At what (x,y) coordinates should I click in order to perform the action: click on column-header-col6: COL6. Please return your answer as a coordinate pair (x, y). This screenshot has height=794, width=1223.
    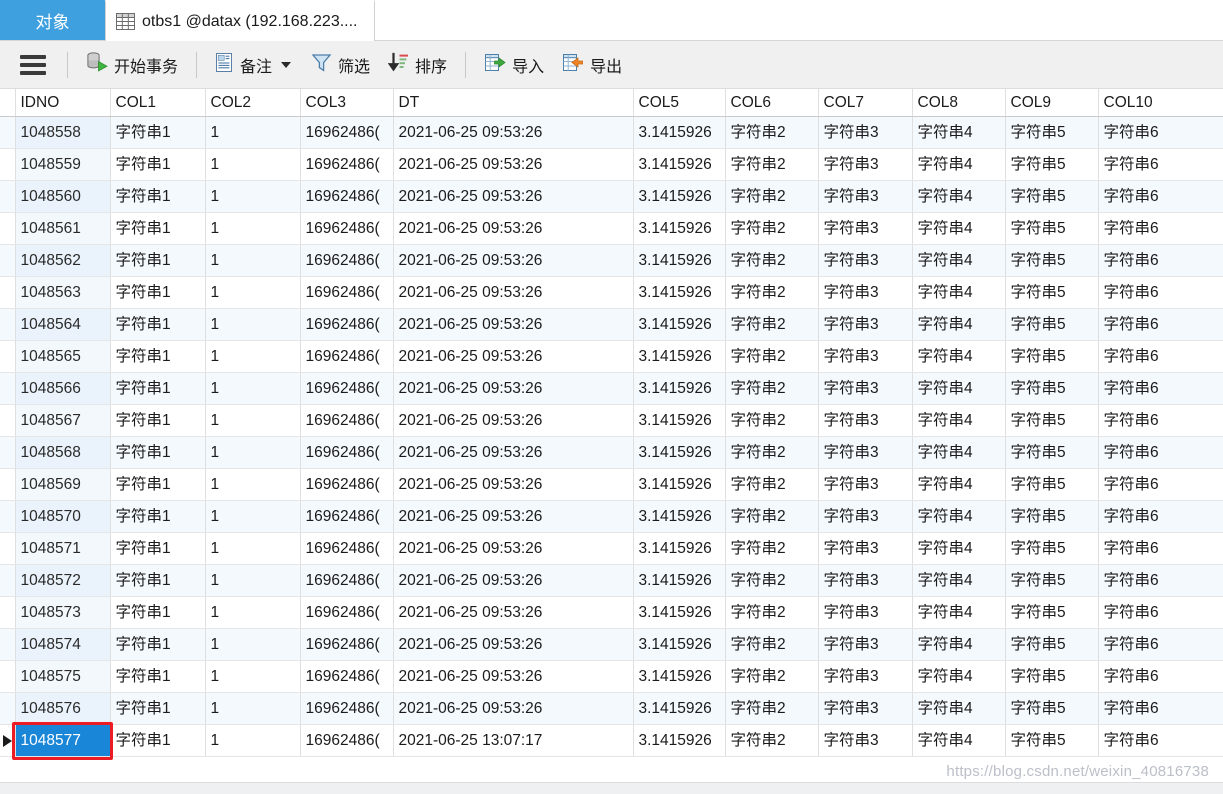
    Looking at the image, I should click on (772, 103).